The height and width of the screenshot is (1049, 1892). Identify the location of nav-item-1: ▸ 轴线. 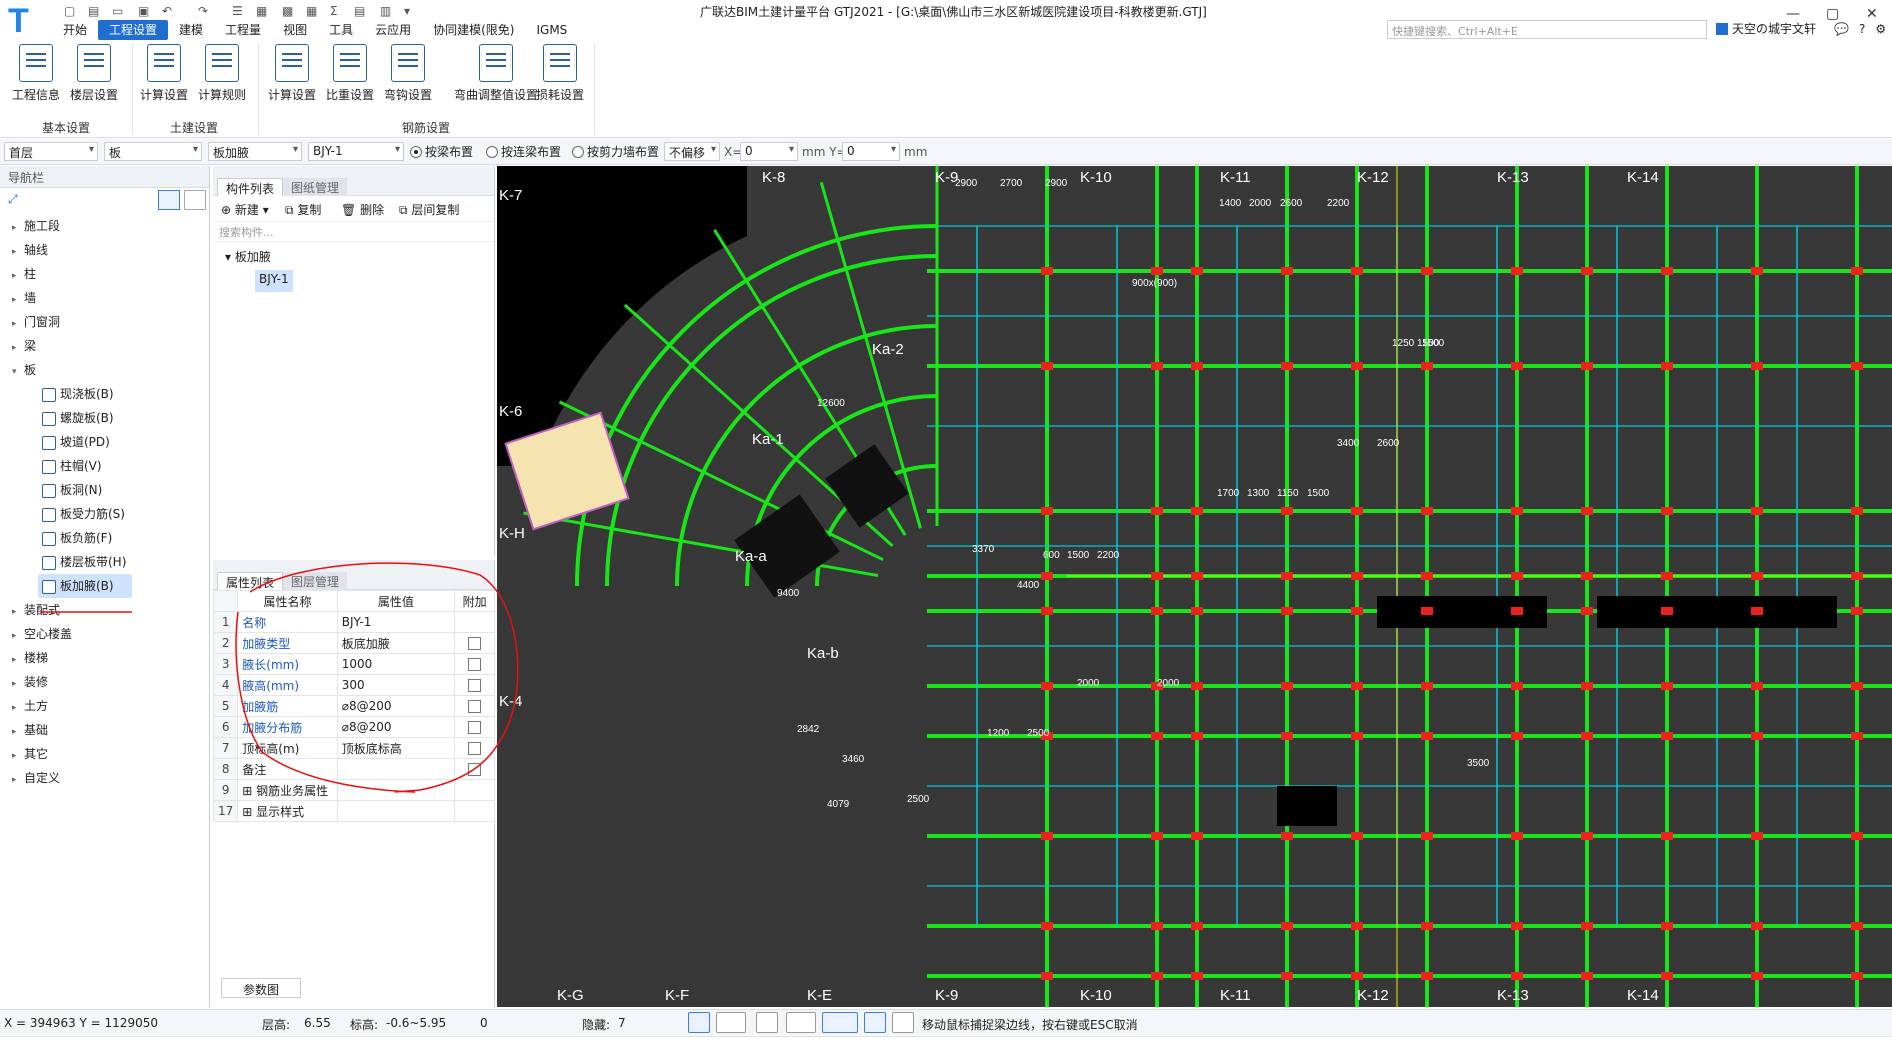
(104, 250).